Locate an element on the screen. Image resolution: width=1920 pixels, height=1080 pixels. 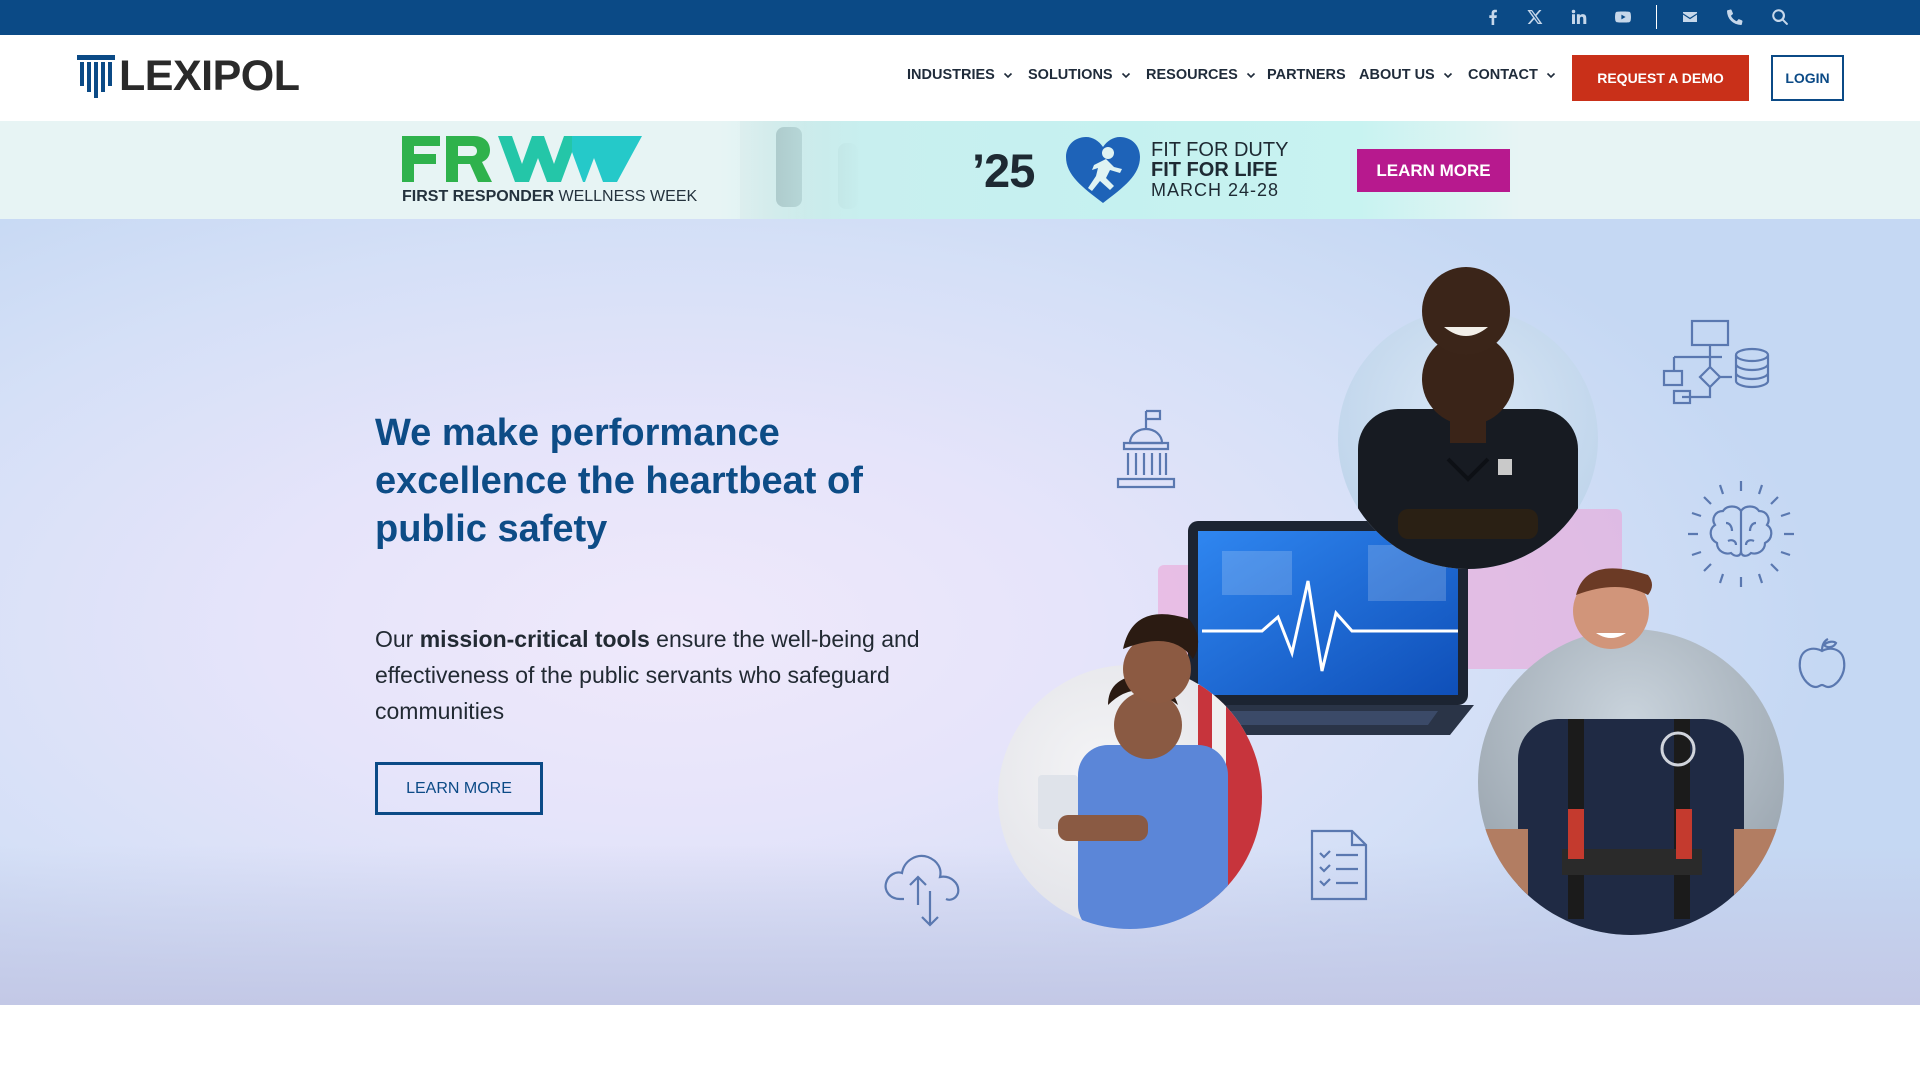
promo-line1: FIT FOR DUTY is located at coordinates (1220, 150).